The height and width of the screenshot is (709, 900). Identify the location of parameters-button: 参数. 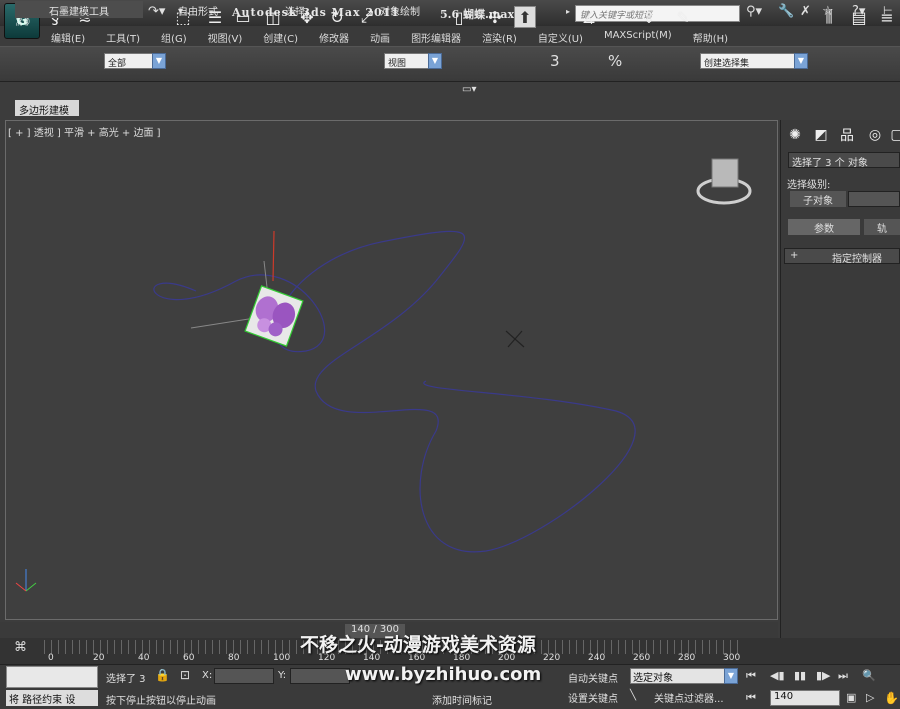
(824, 227).